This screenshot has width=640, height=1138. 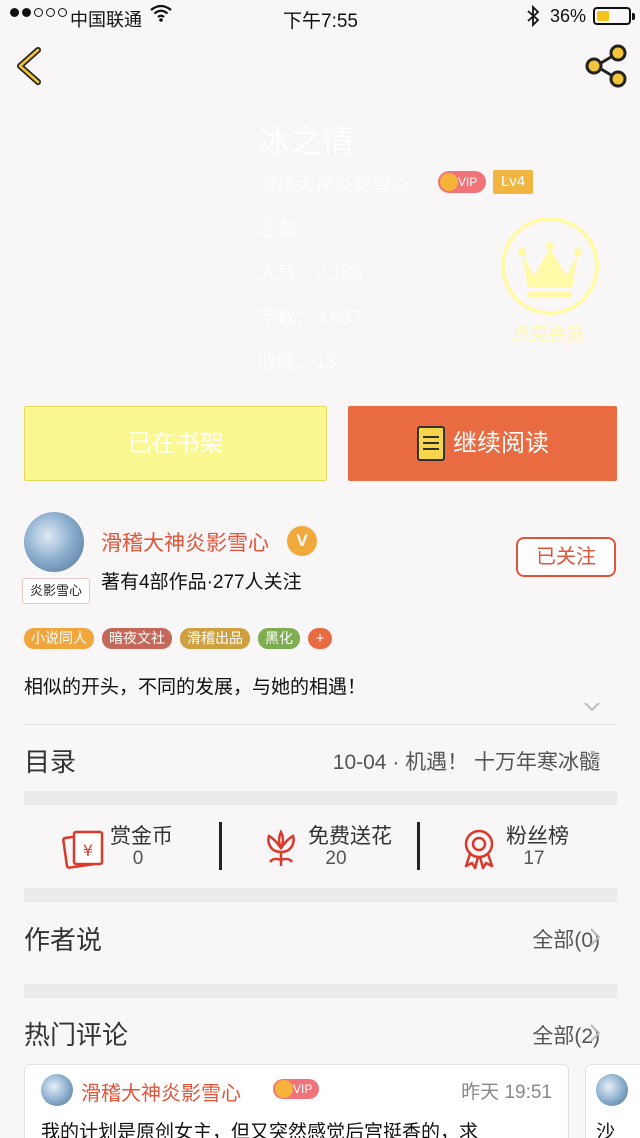 I want to click on crown-icon, so click(x=550, y=266).